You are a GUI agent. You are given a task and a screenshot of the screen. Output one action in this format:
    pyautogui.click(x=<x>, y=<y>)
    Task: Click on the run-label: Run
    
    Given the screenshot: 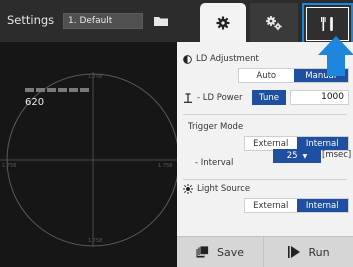 What is the action you would take?
    pyautogui.click(x=319, y=252)
    